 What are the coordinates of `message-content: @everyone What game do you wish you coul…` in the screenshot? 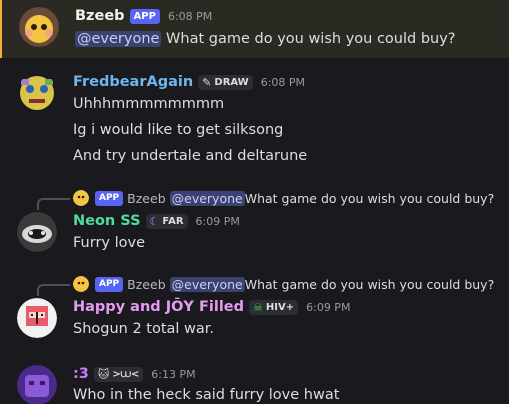 It's located at (265, 39).